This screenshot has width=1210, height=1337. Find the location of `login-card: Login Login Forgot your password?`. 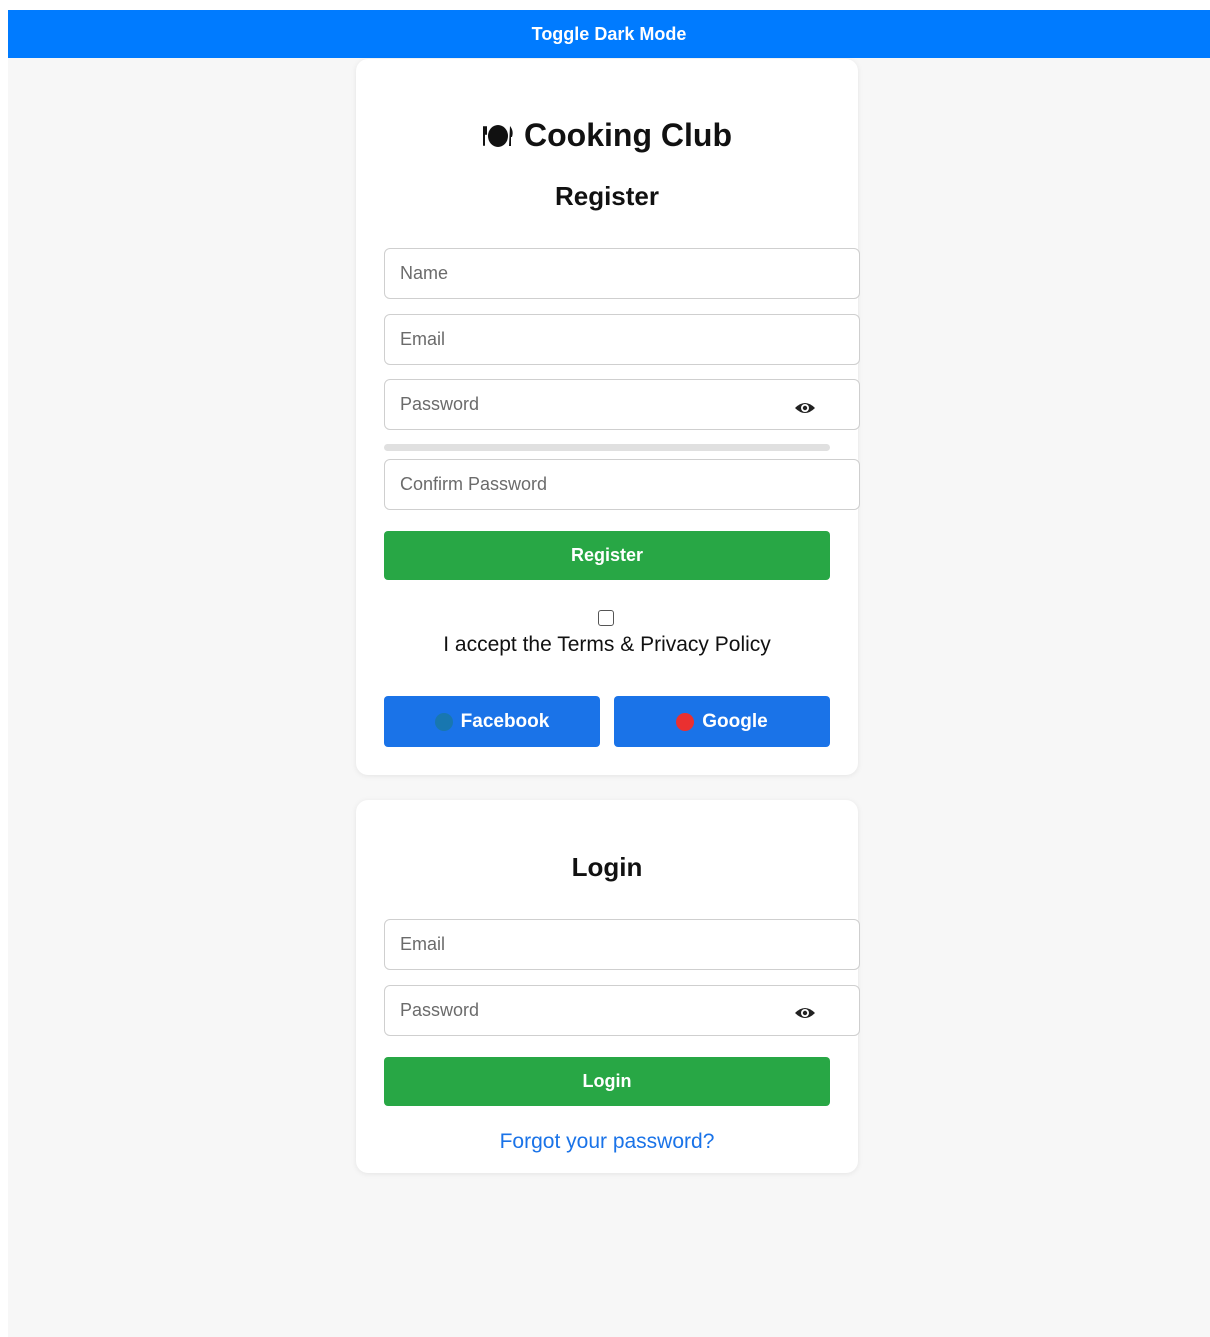

login-card: Login Login Forgot your password? is located at coordinates (608, 986).